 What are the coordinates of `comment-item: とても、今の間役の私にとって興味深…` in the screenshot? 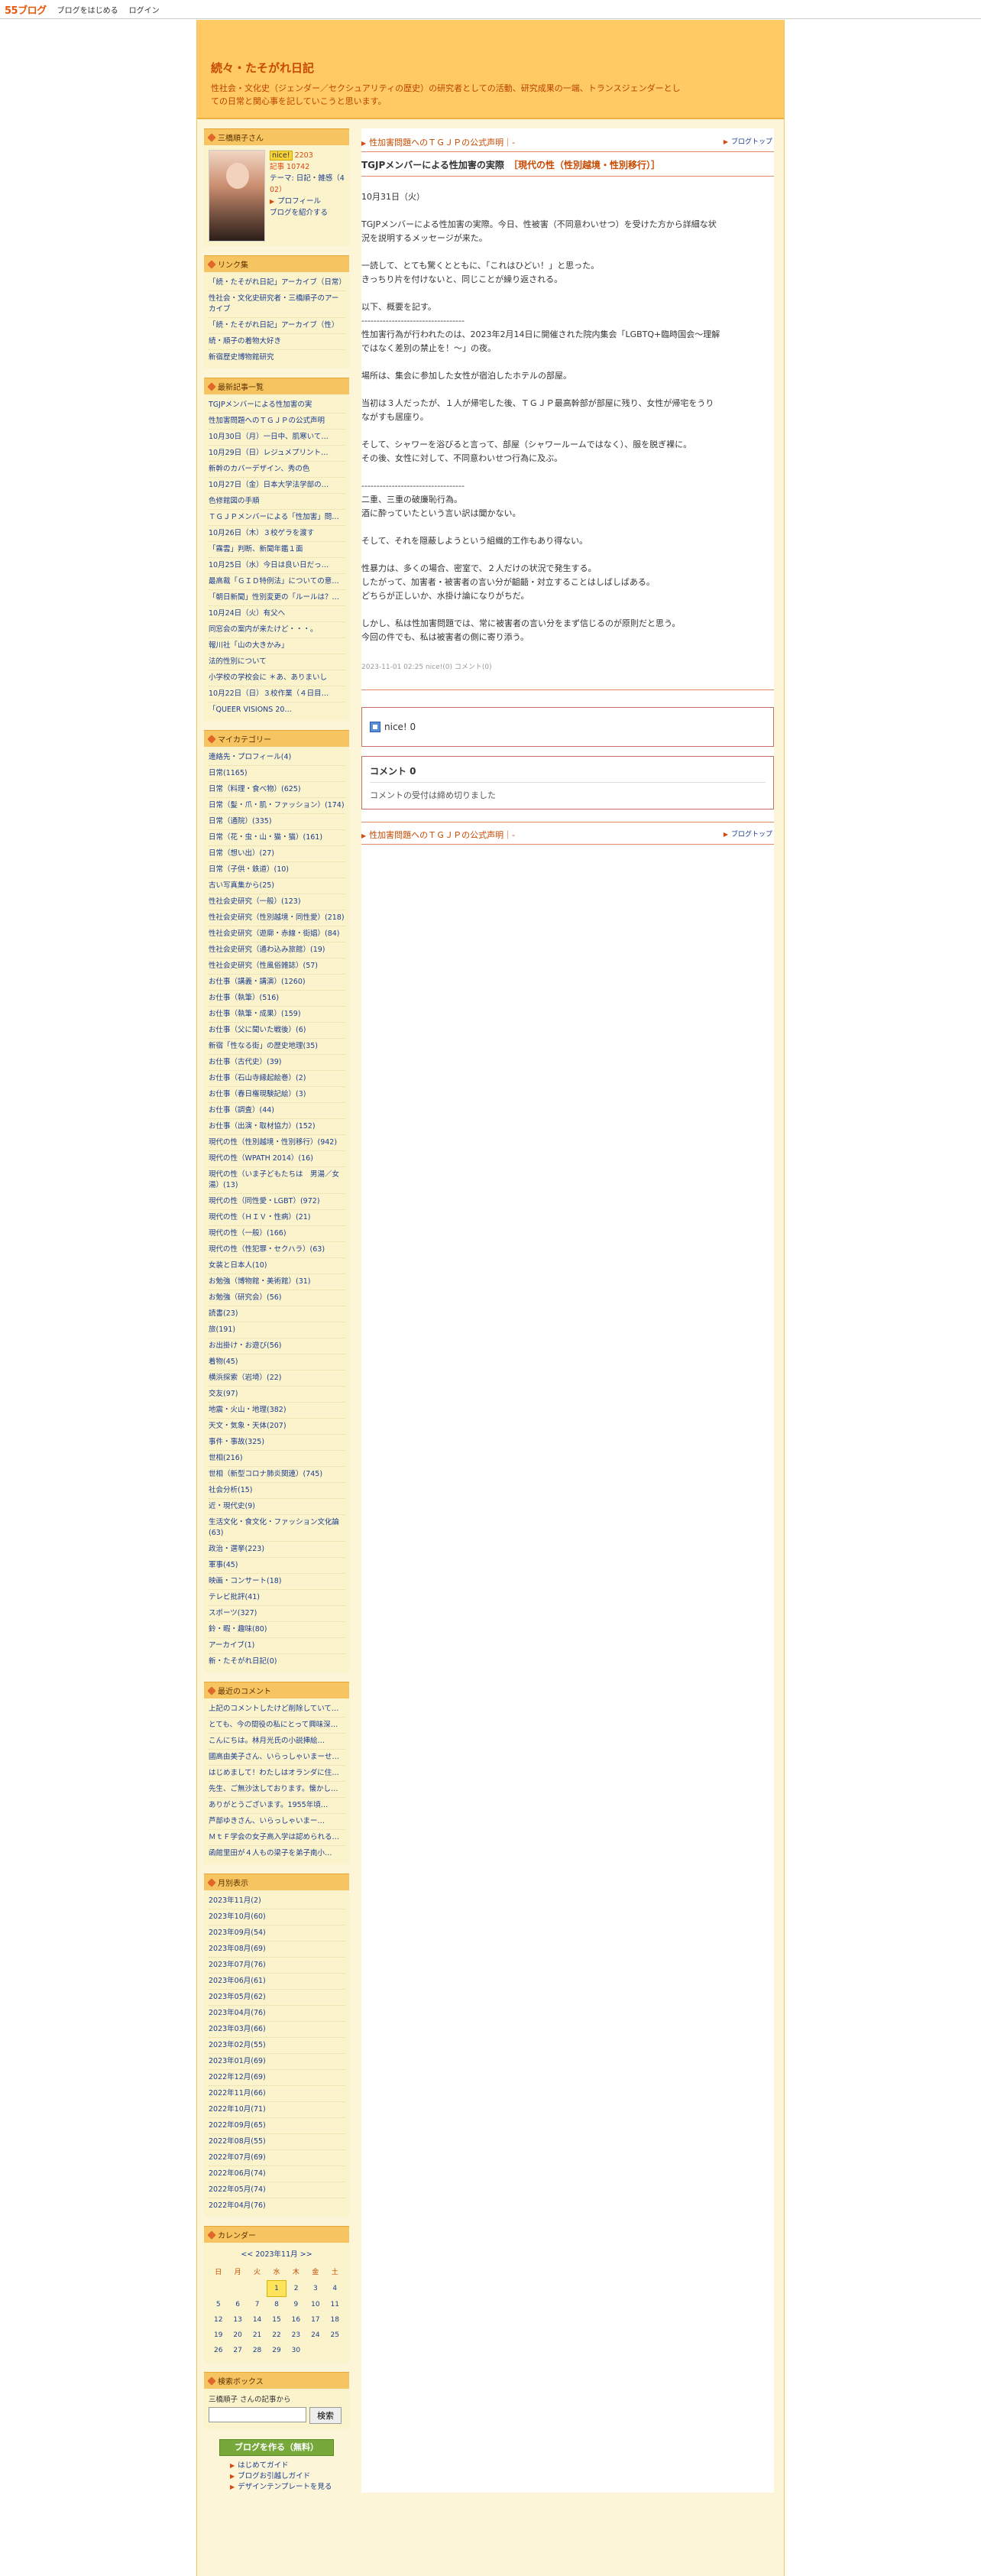 It's located at (277, 1726).